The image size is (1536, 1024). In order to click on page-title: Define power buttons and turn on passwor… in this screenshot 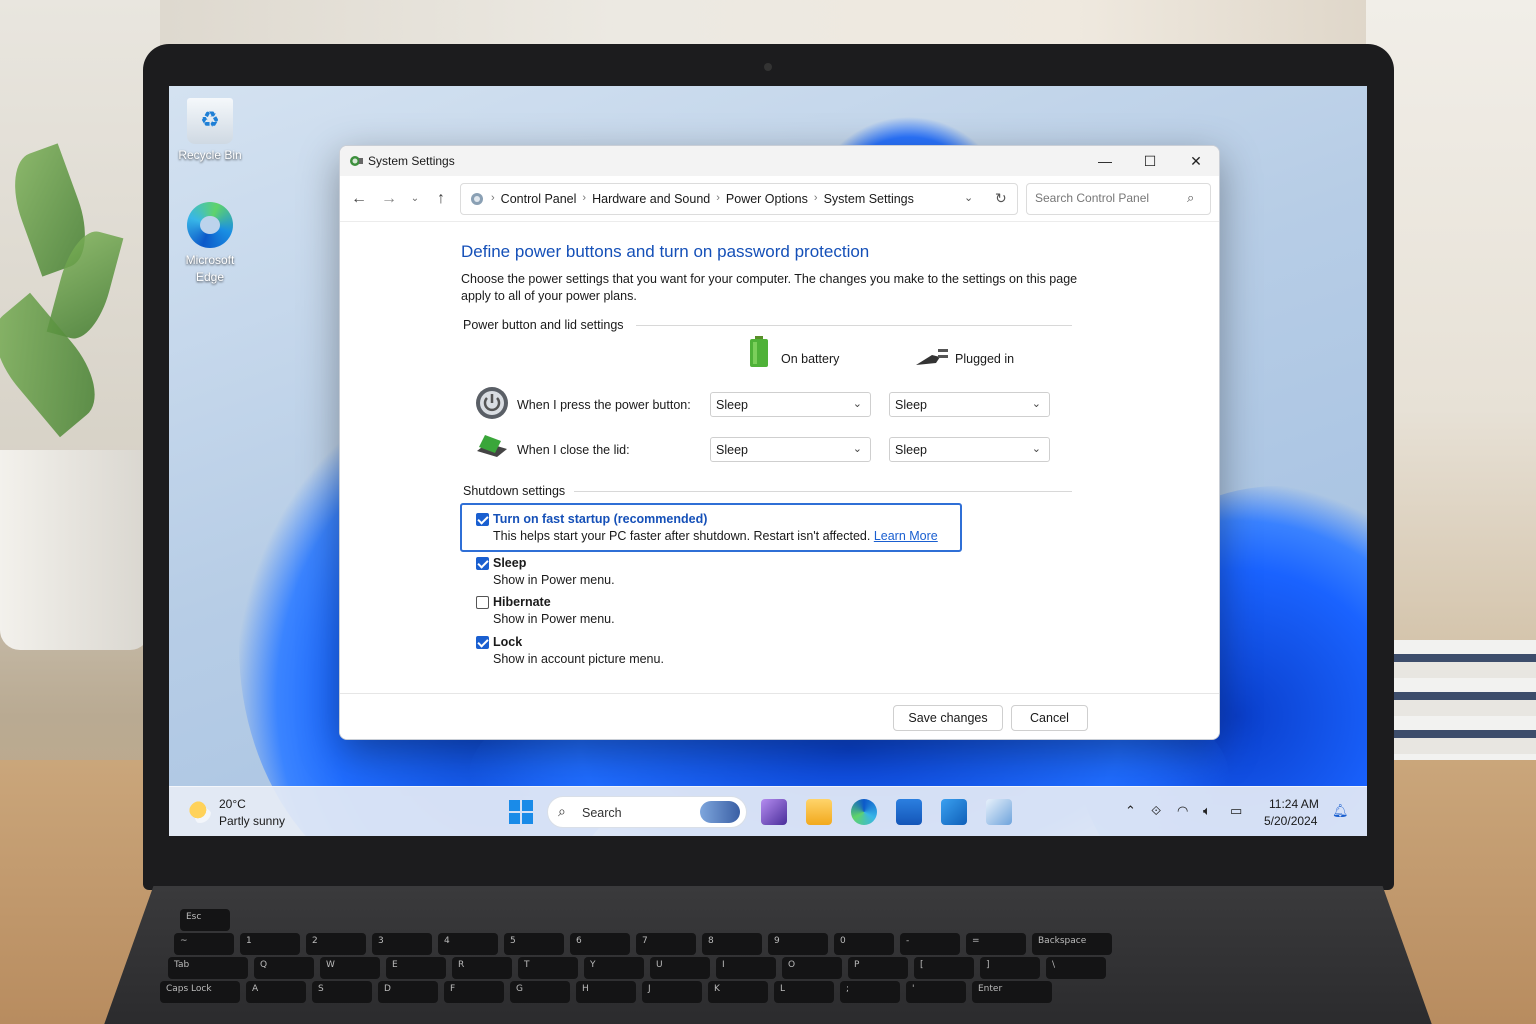, I will do `click(665, 251)`.